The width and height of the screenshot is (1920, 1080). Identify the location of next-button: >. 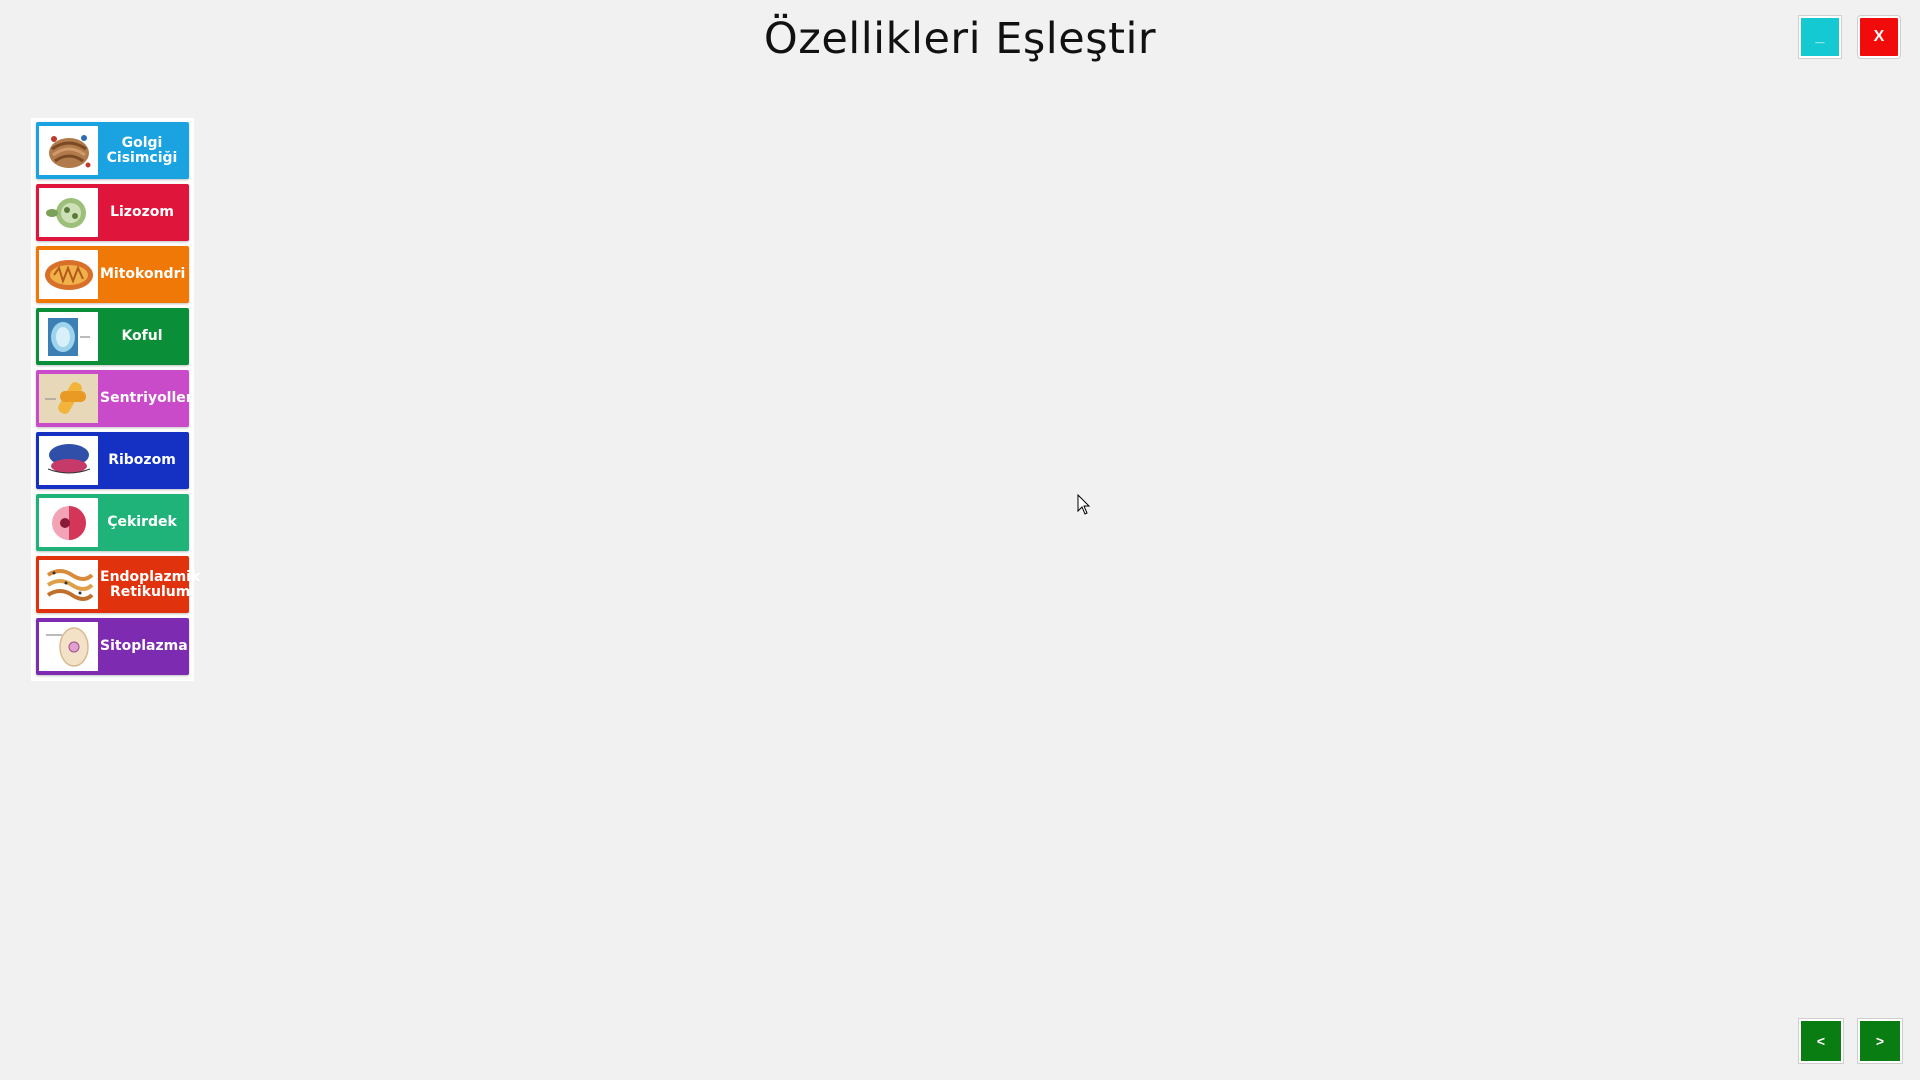
(1880, 1041).